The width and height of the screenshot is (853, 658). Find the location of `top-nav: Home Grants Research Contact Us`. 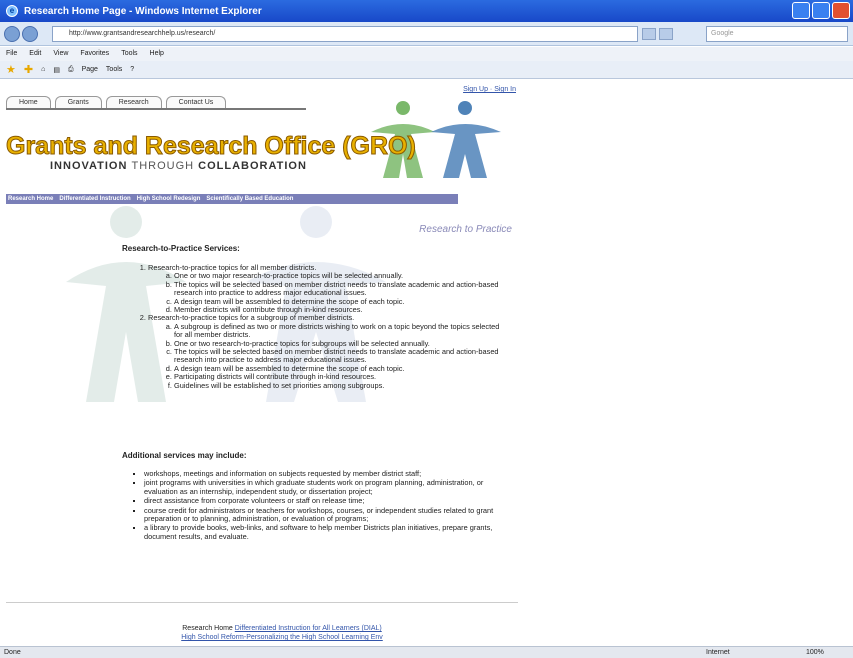

top-nav: Home Grants Research Contact Us is located at coordinates (156, 103).